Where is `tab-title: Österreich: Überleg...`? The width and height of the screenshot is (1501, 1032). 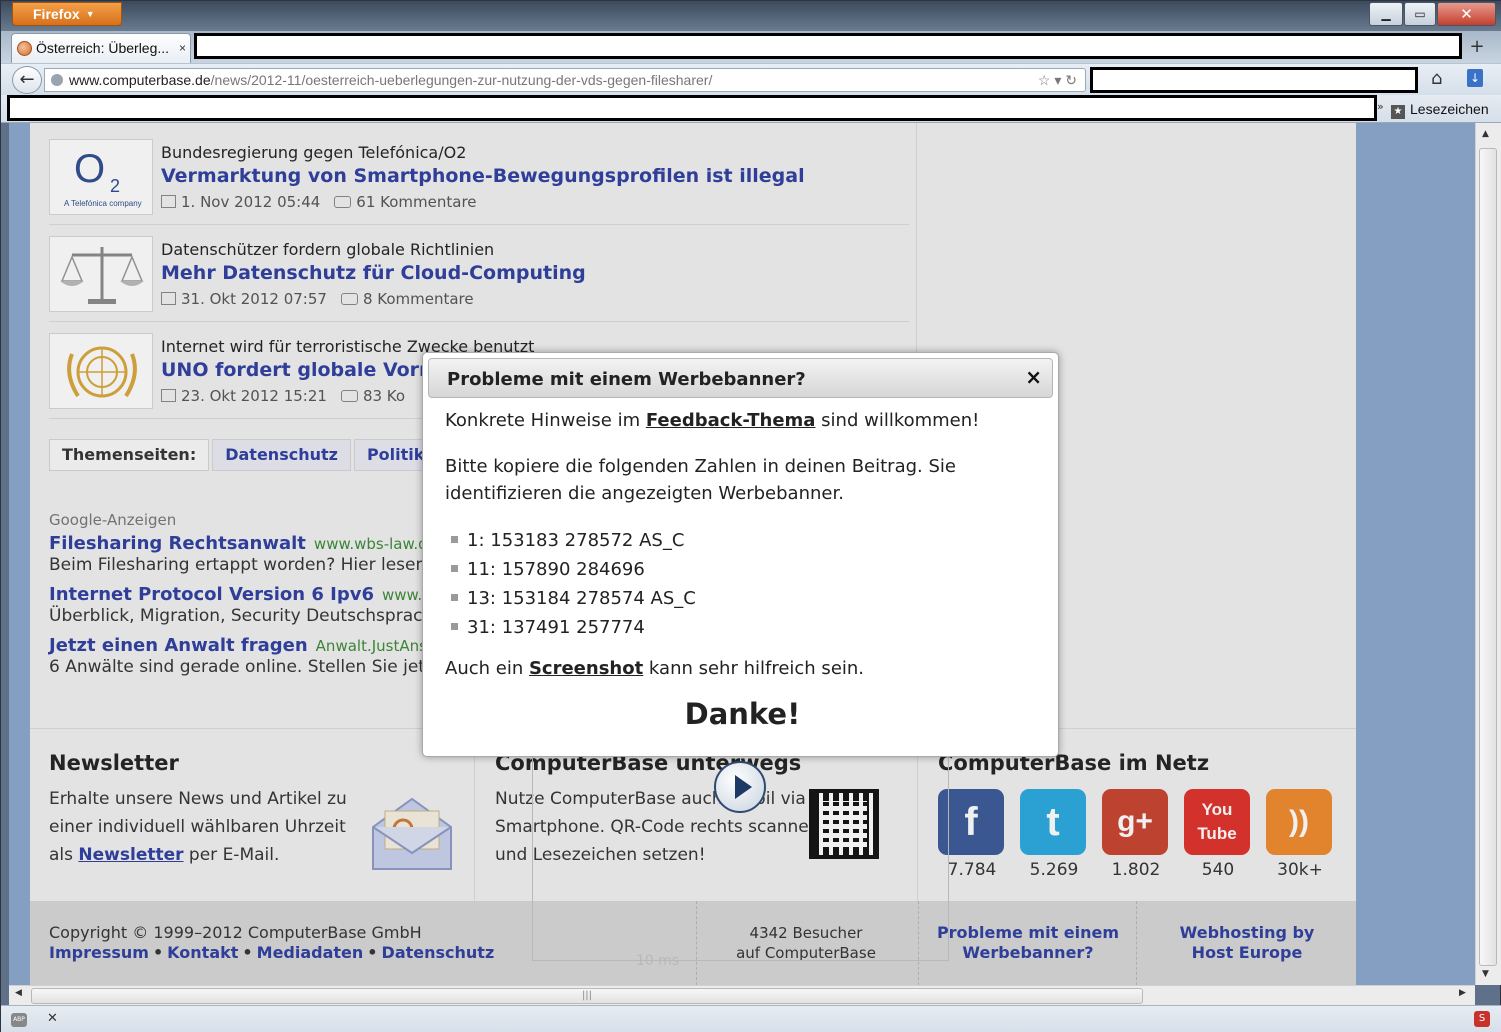
tab-title: Österreich: Überleg... is located at coordinates (103, 48).